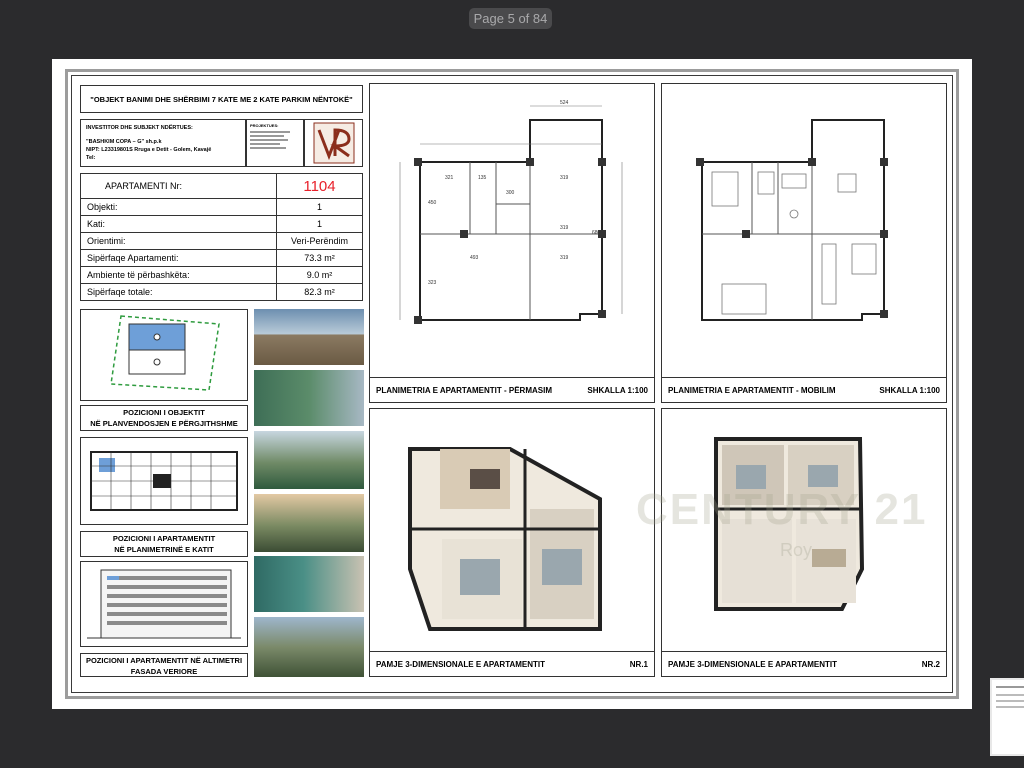 This screenshot has width=1024, height=768. What do you see at coordinates (753, 664) in the screenshot?
I see `panel-4-title: PAMJE 3-DIMENSIONALE E APARTAMENTIT` at bounding box center [753, 664].